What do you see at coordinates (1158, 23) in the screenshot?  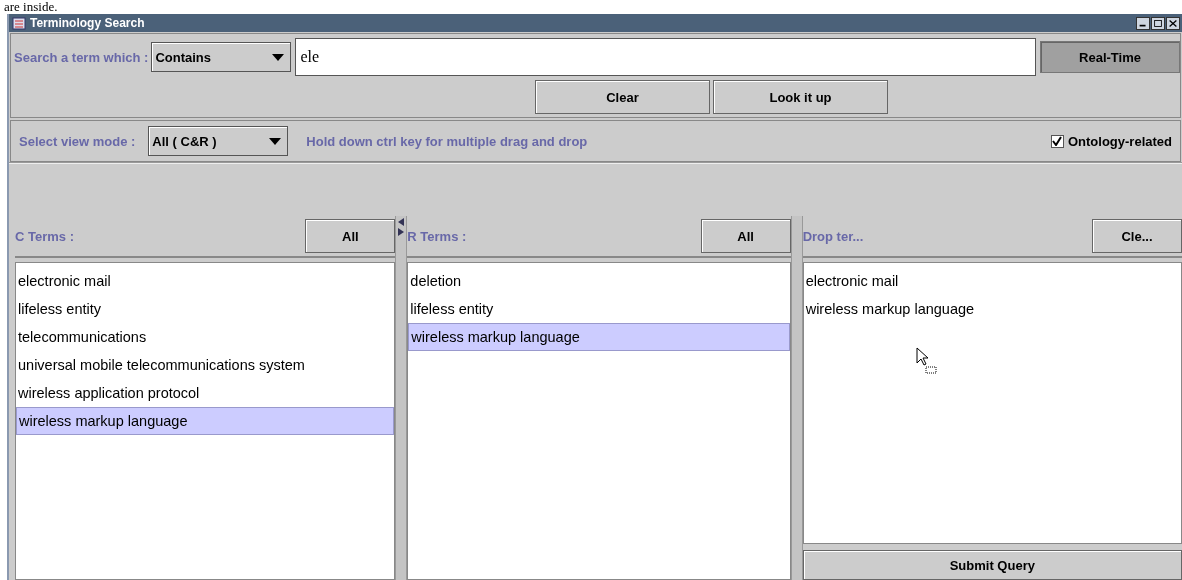 I see `maximize-icon` at bounding box center [1158, 23].